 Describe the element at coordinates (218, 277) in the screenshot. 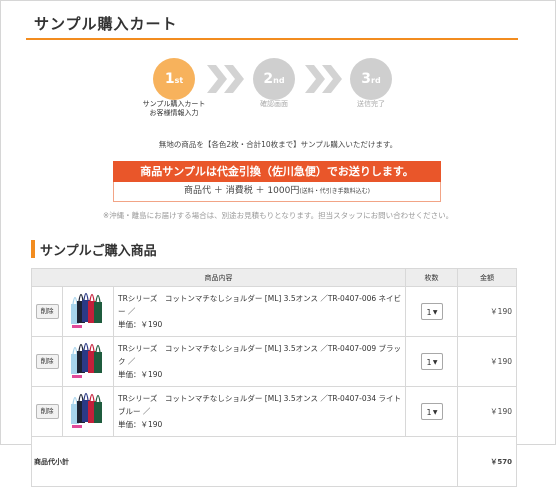

I see `header-content: 商品内容` at that location.